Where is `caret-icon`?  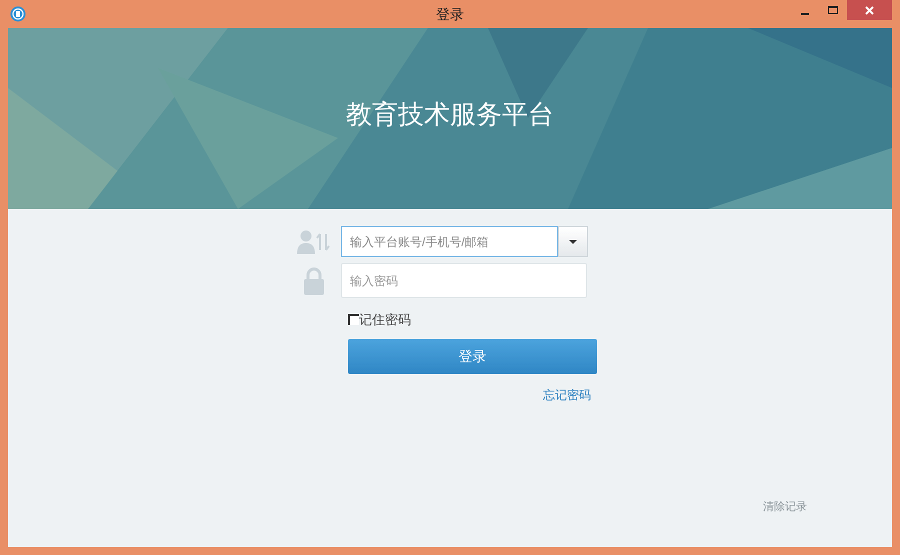
caret-icon is located at coordinates (573, 242).